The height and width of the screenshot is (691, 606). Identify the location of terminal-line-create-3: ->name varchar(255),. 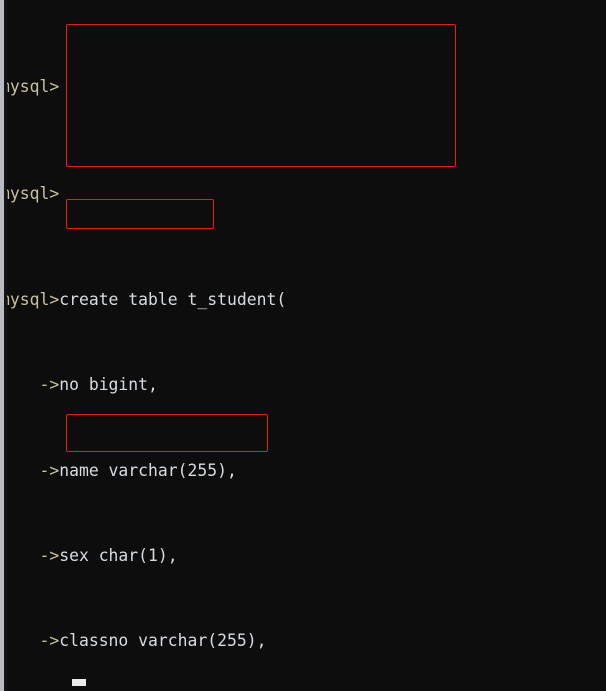
(303, 470).